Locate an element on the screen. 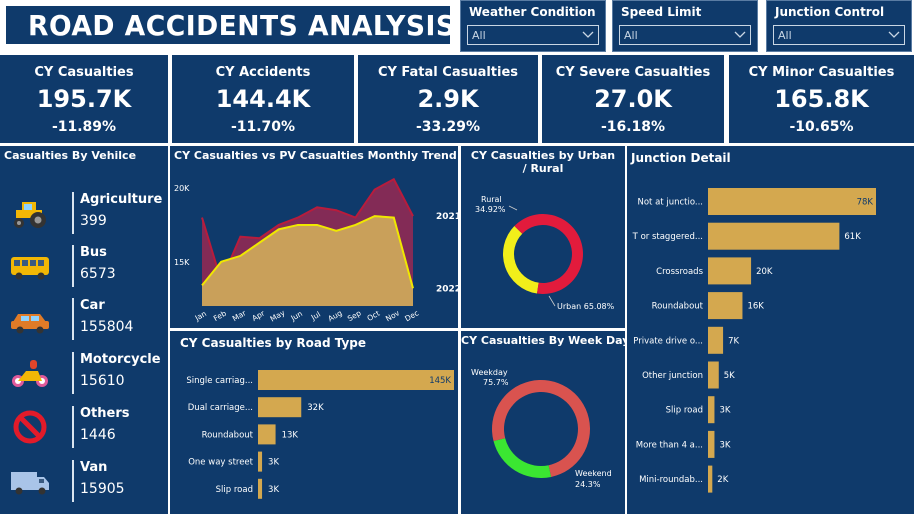 This screenshot has height=514, width=914. speed-limit-dropdown: All is located at coordinates (685, 35).